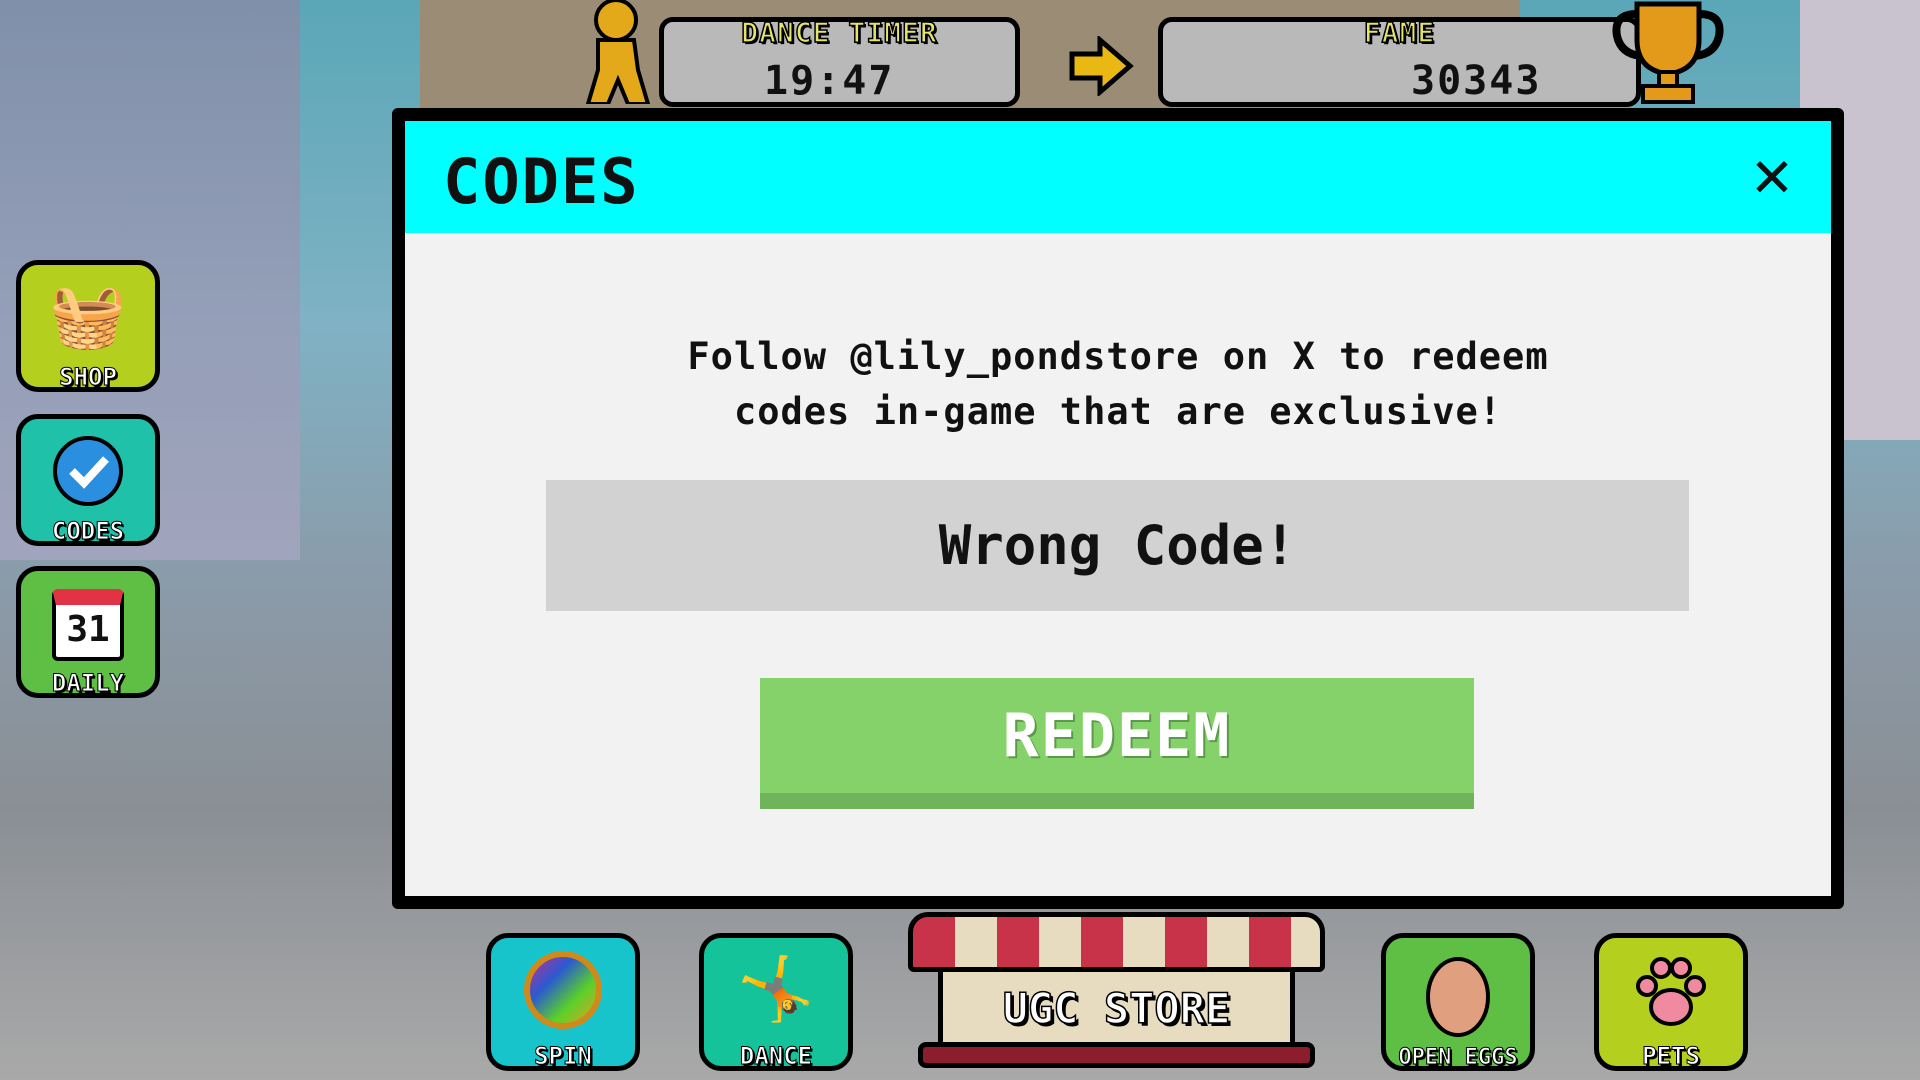 This screenshot has height=1080, width=1920. Describe the element at coordinates (1772, 174) in the screenshot. I see `close-icon: ✕` at that location.